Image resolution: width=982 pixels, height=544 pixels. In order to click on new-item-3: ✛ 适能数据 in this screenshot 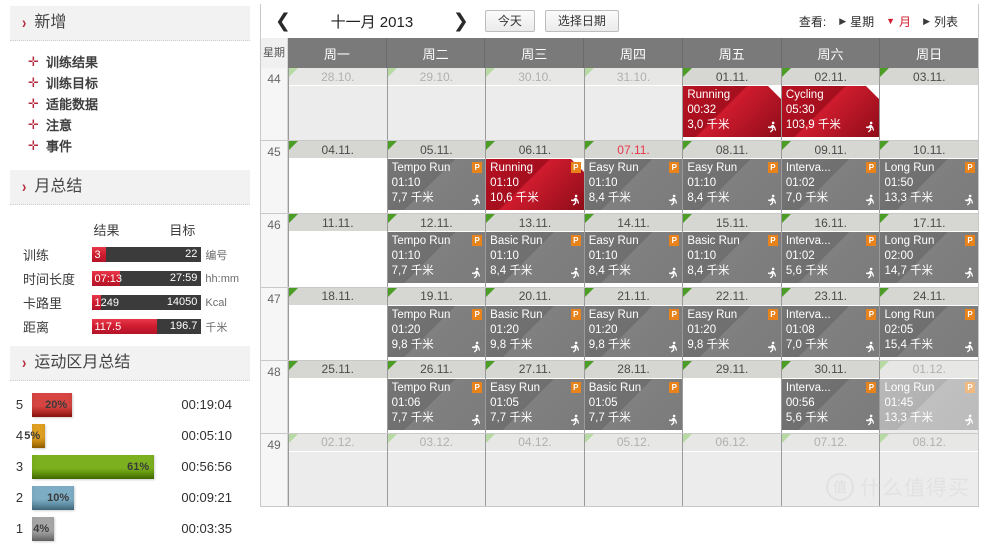, I will do `click(144, 103)`.